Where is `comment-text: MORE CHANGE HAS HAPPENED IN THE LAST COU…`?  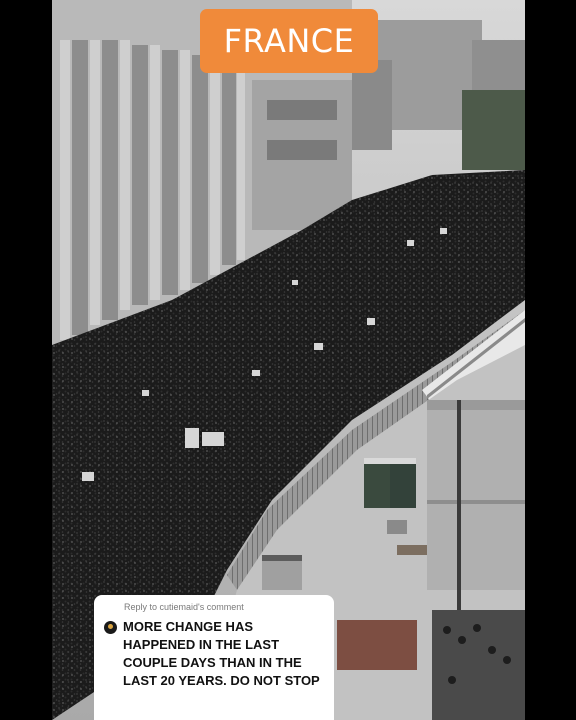
comment-text: MORE CHANGE HAS HAPPENED IN THE LAST COU… is located at coordinates (221, 653).